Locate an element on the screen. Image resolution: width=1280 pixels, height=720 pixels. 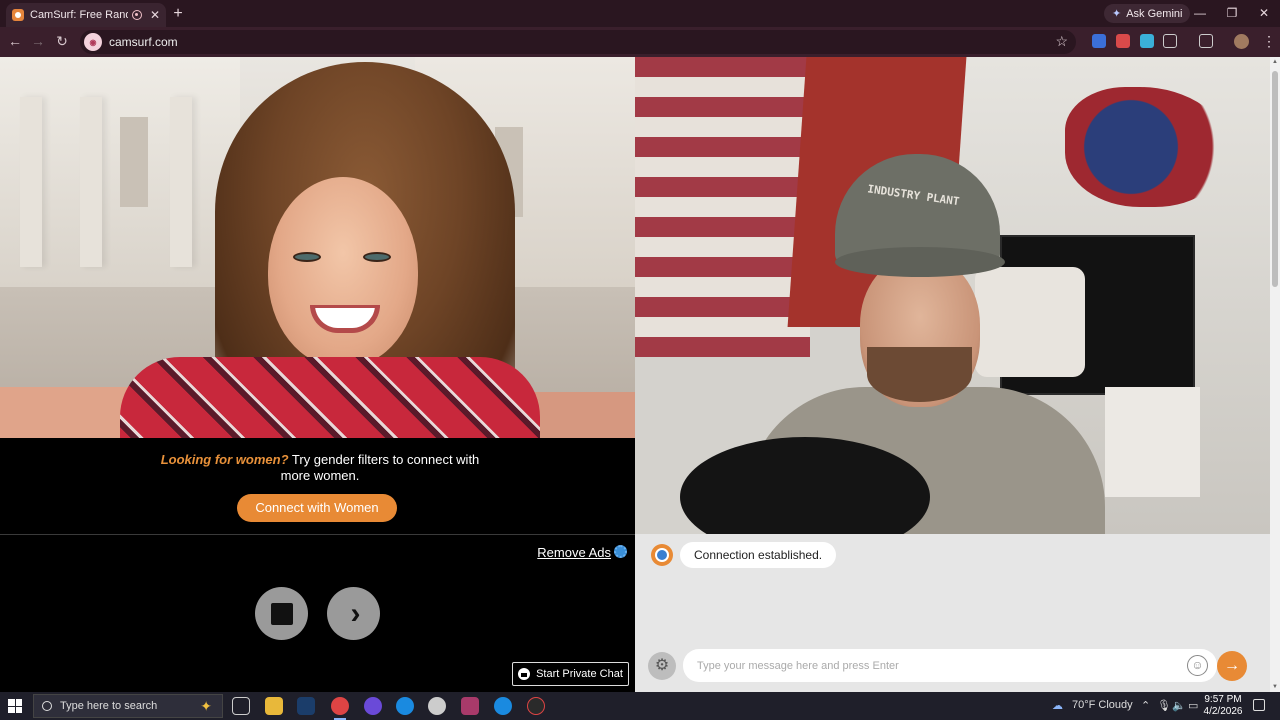
search-highlight-icon: ✦ is located at coordinates (206, 705).